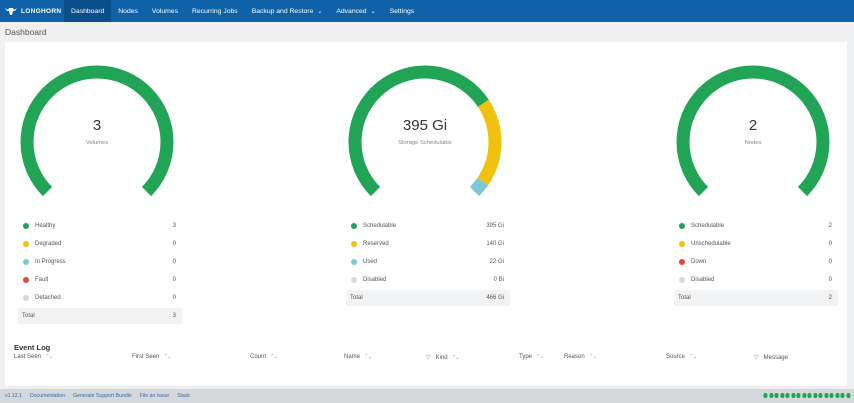  What do you see at coordinates (258, 357) in the screenshot?
I see `column-label: Count` at bounding box center [258, 357].